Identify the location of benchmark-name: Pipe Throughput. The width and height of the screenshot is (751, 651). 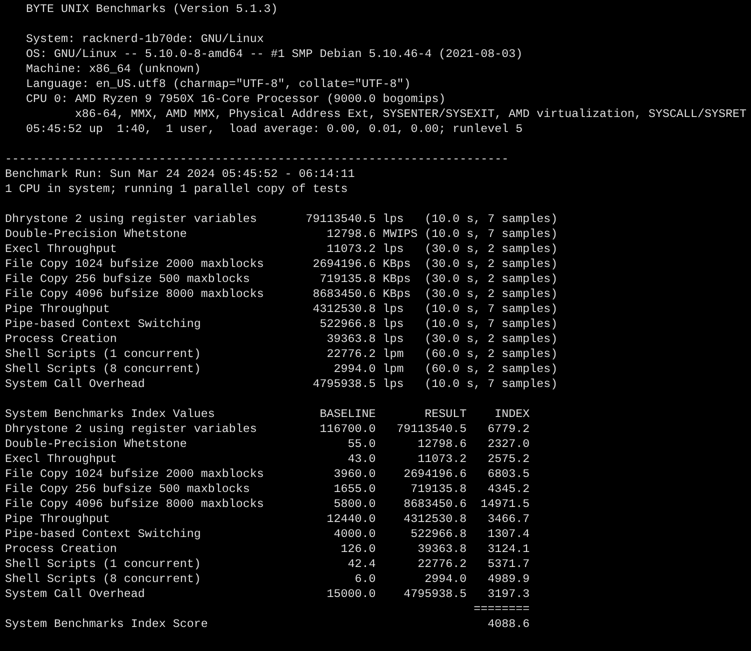
(57, 519).